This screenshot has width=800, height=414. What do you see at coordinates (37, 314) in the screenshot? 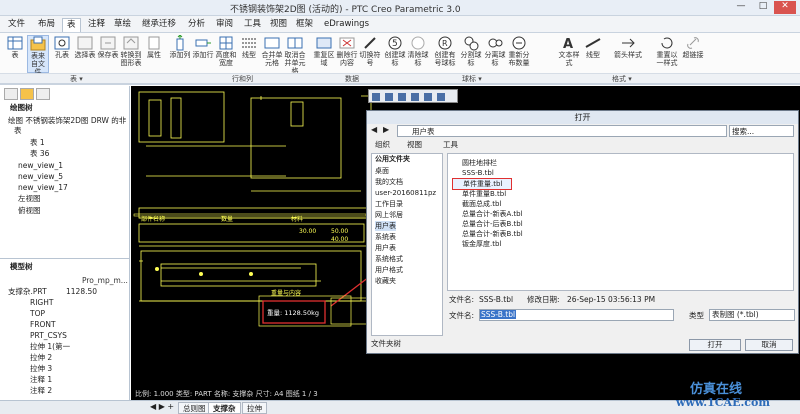
I see `model-item-top: TOP` at bounding box center [37, 314].